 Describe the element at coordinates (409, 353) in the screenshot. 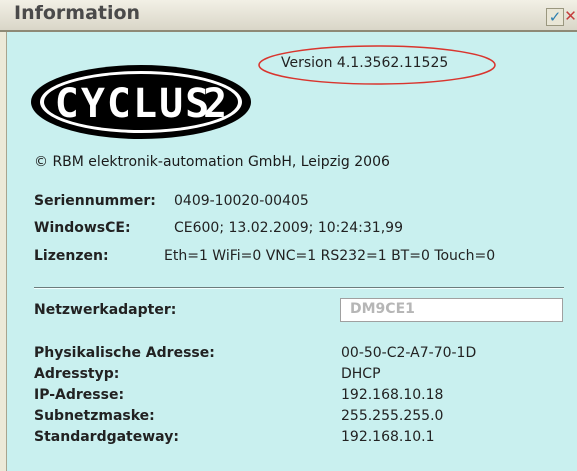

I see `mac-address-value: 00-50-C2-A7-70-1D` at that location.